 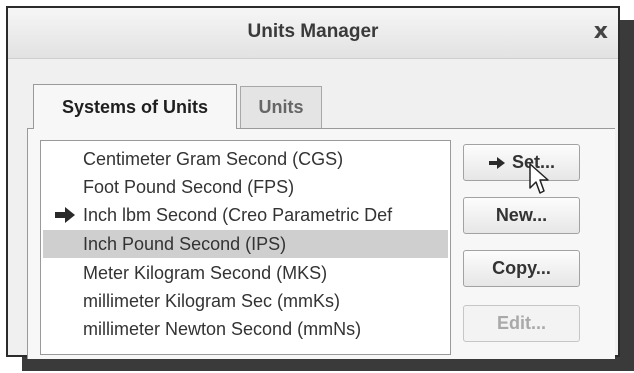 What do you see at coordinates (185, 243) in the screenshot?
I see `list-item-label: Inch Pound Second (IPS)` at bounding box center [185, 243].